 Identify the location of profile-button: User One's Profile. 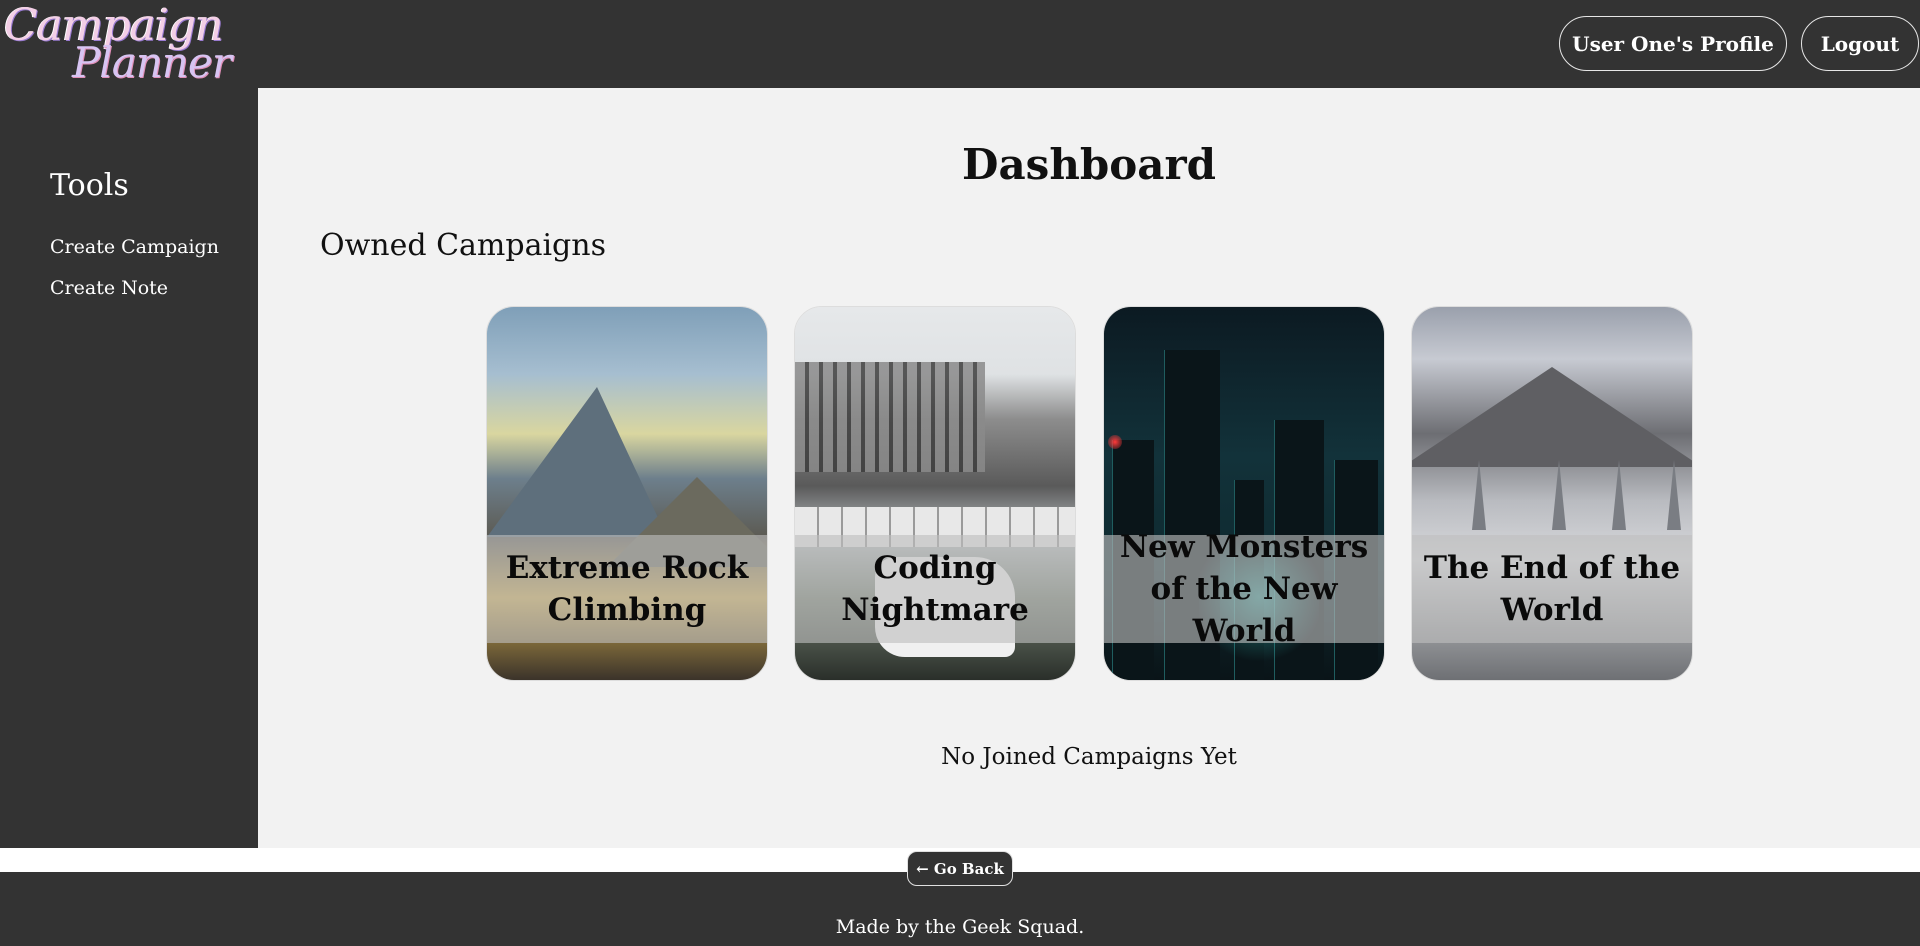
(1673, 43).